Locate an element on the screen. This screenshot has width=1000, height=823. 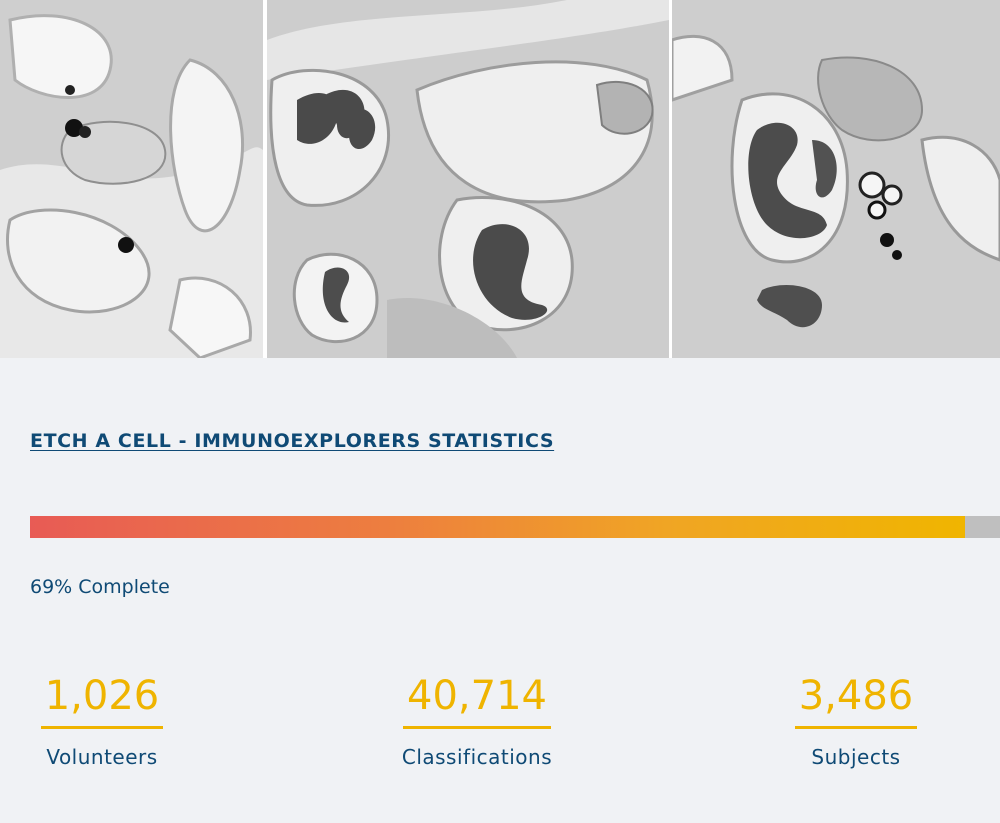
completion-progress-bar is located at coordinates (515, 527).